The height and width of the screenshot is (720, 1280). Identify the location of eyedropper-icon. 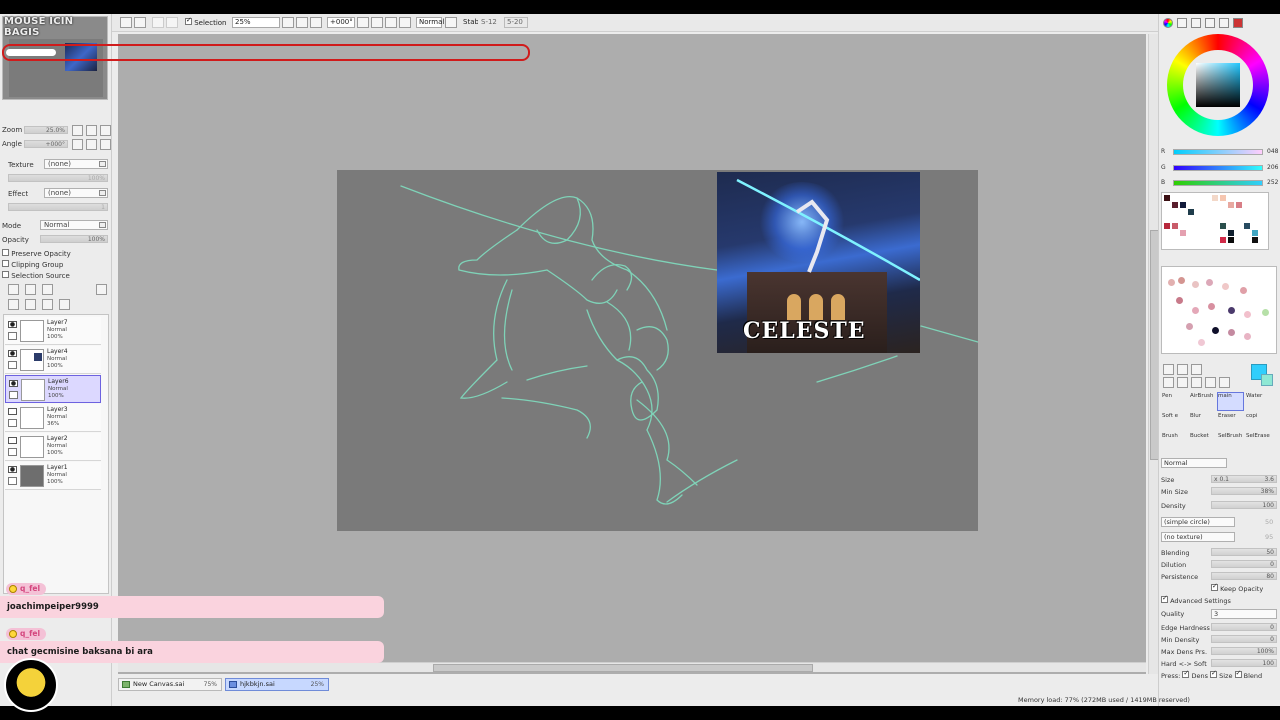
(1224, 382).